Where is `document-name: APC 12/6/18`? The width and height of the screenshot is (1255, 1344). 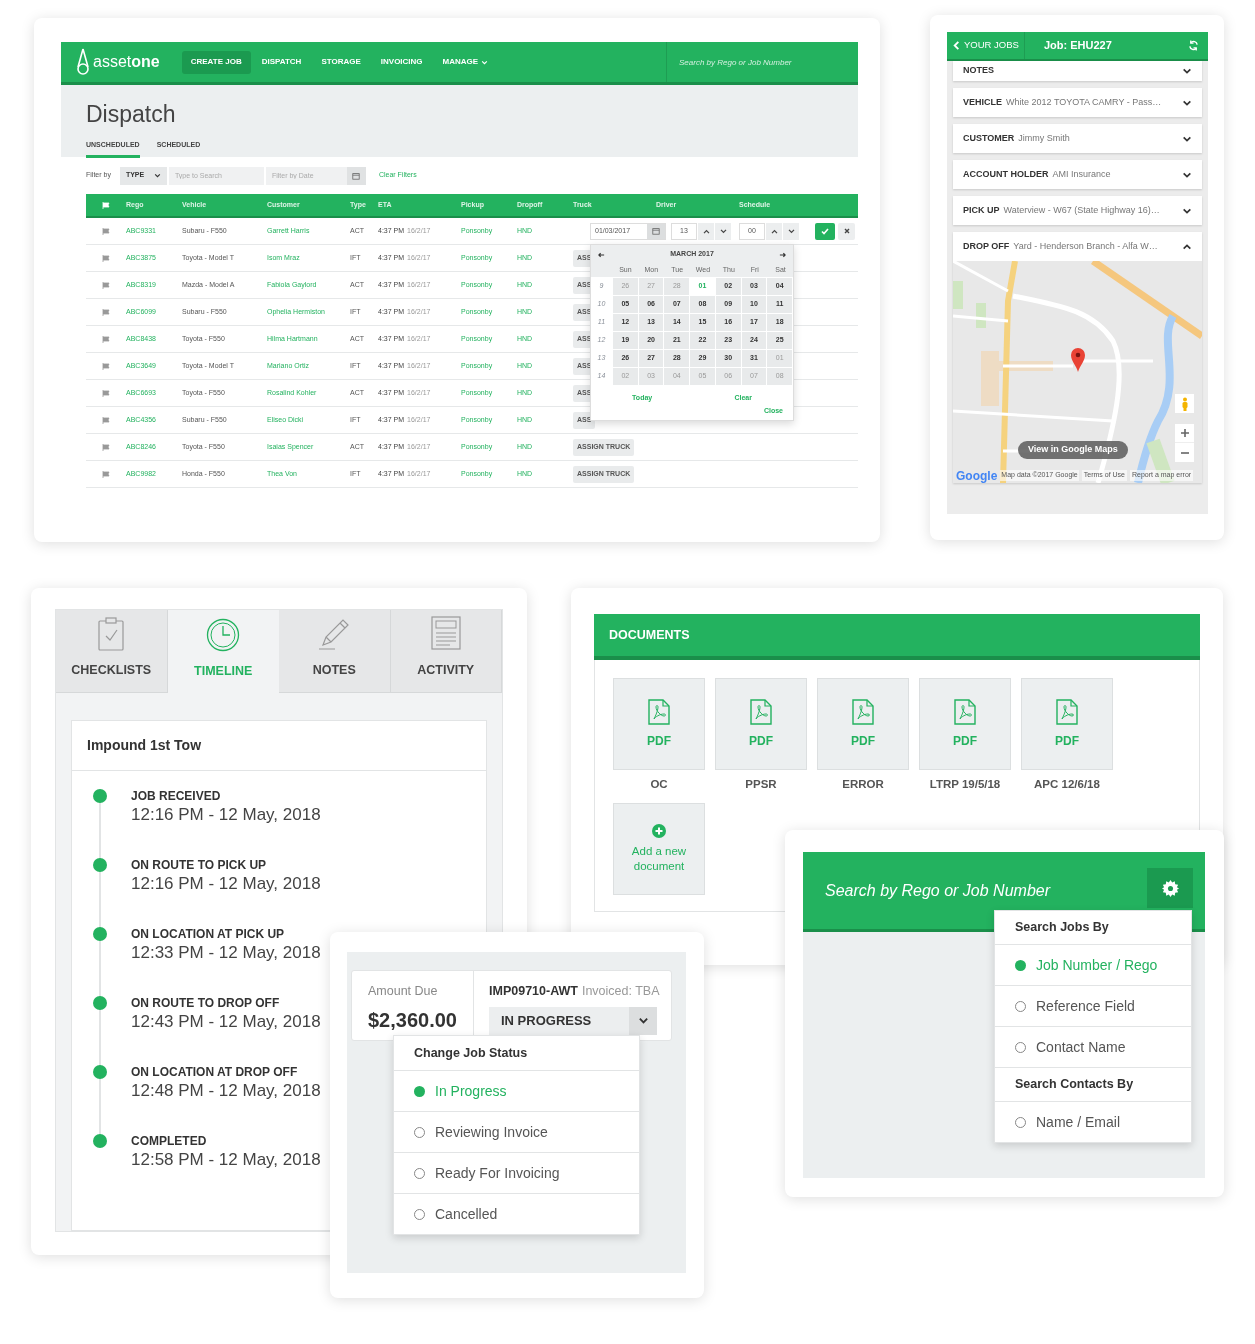
document-name: APC 12/6/18 is located at coordinates (1067, 784).